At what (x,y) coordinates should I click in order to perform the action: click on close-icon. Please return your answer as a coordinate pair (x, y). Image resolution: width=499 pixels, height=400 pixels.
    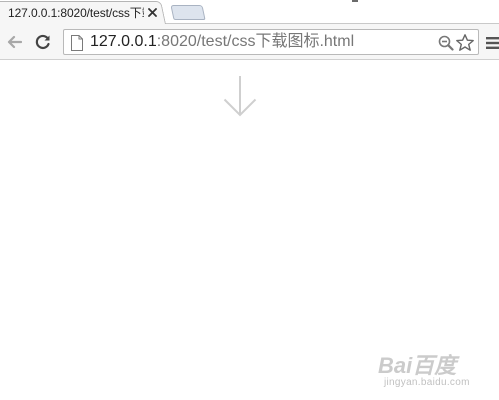
    Looking at the image, I should click on (152, 13).